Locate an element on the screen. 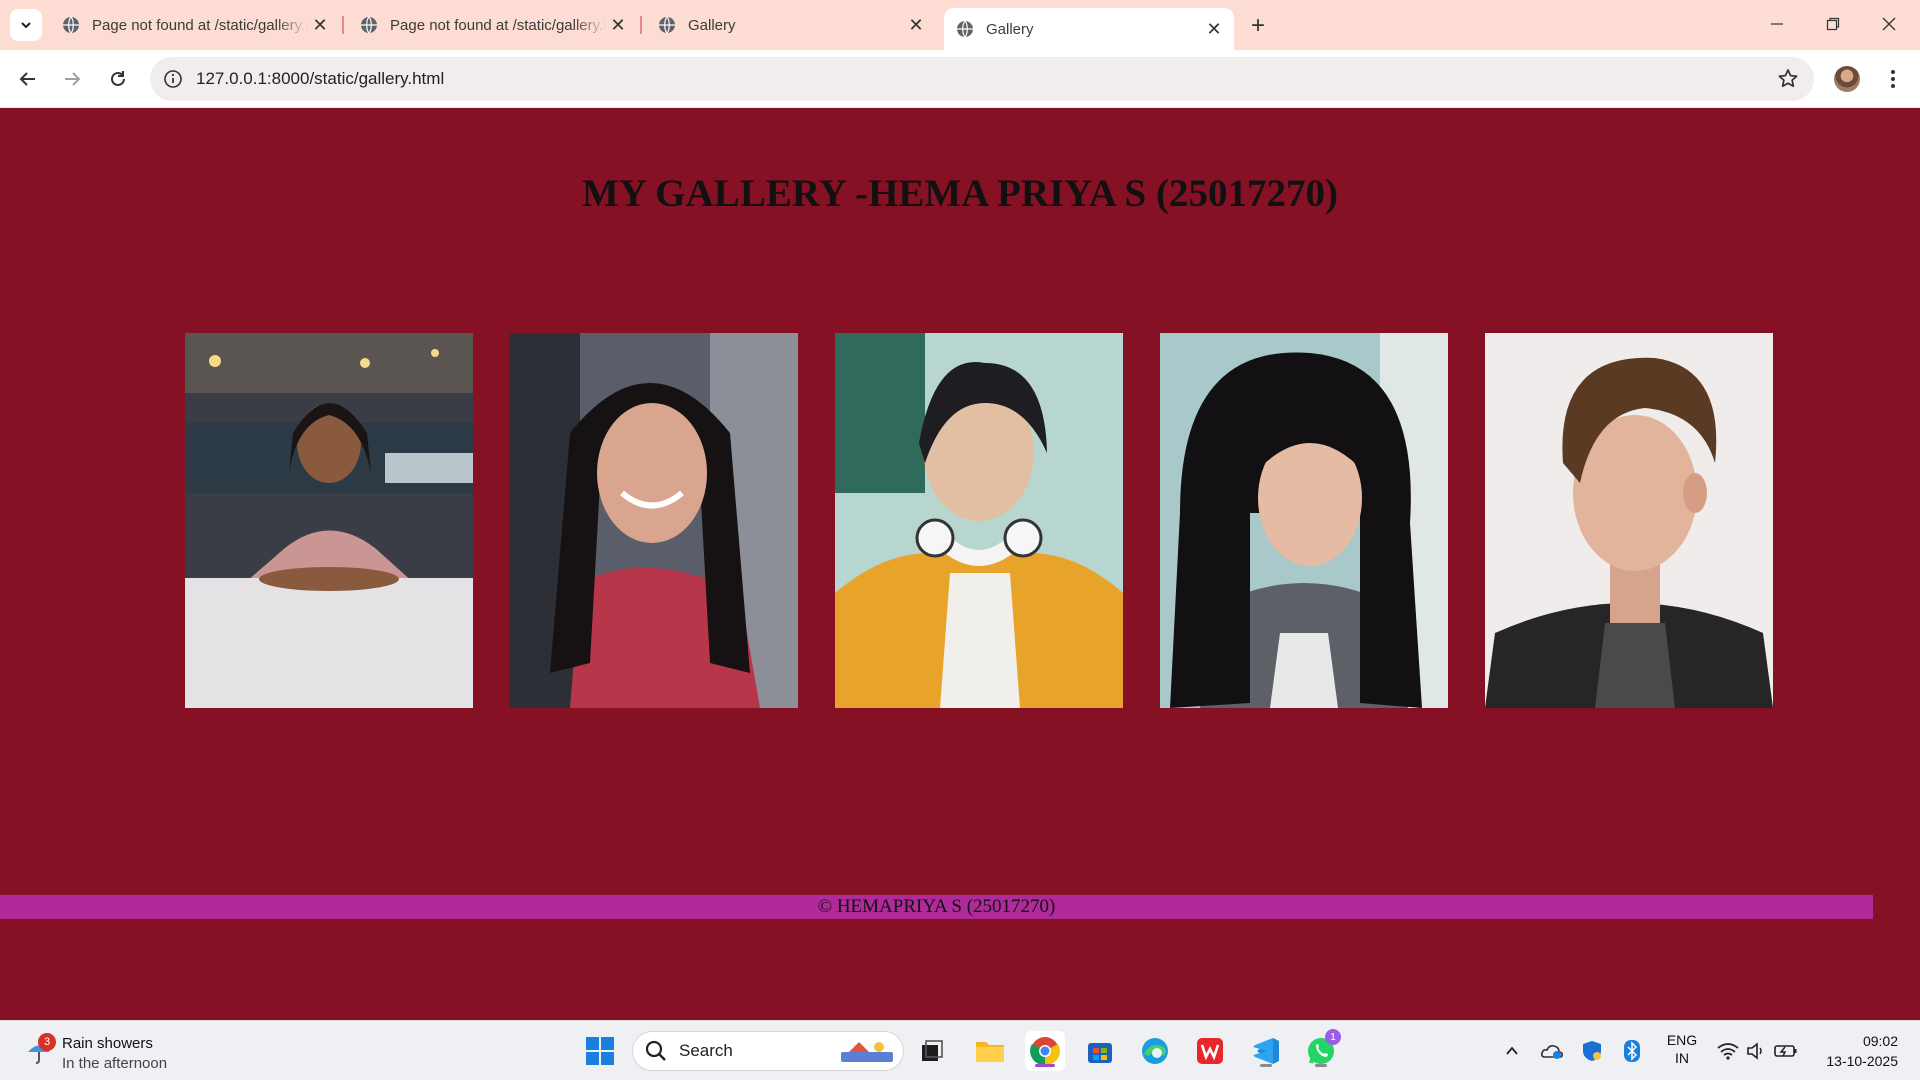 Image resolution: width=1920 pixels, height=1080 pixels. vscode-icon is located at coordinates (1266, 1051).